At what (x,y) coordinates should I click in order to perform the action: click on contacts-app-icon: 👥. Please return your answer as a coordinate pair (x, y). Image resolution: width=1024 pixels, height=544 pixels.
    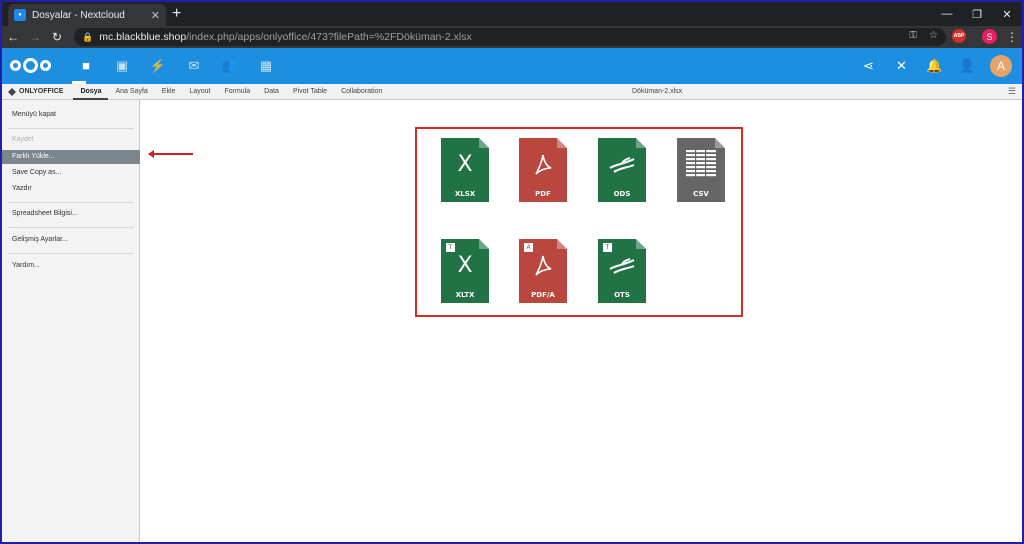
    Looking at the image, I should click on (230, 66).